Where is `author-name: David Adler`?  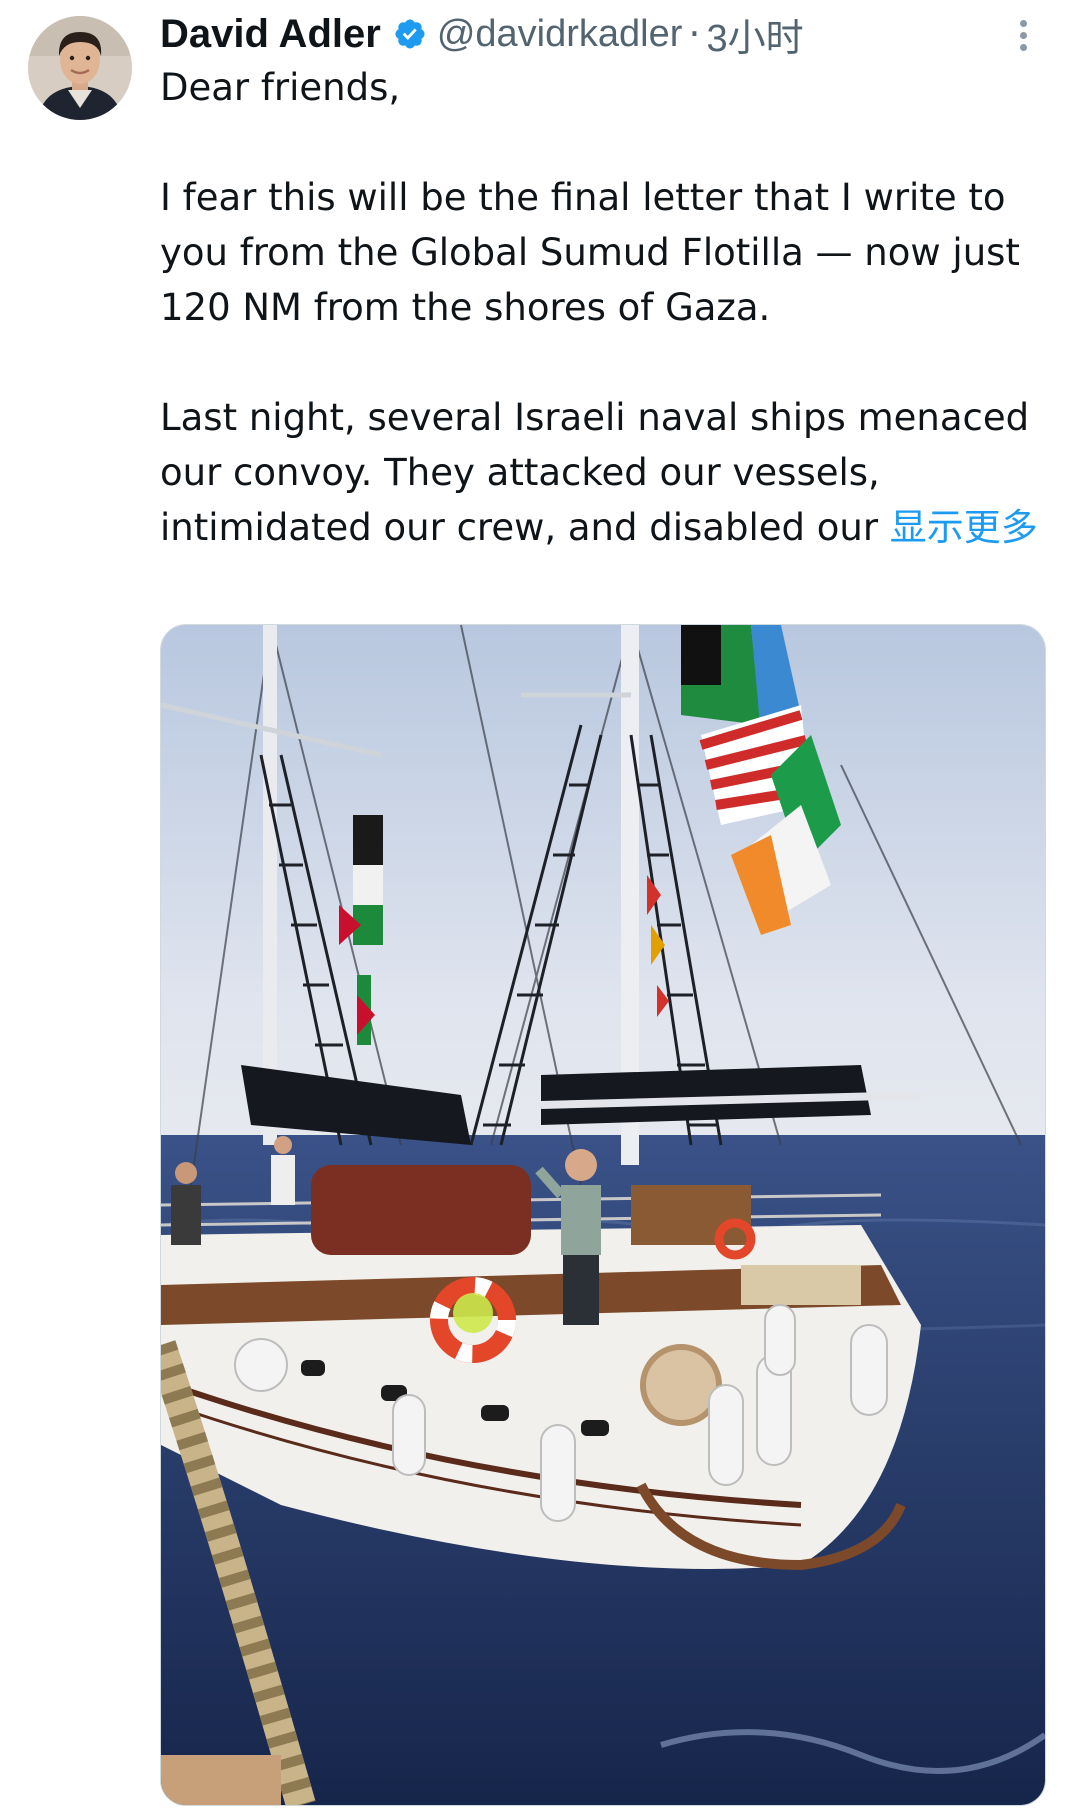
author-name: David Adler is located at coordinates (270, 34).